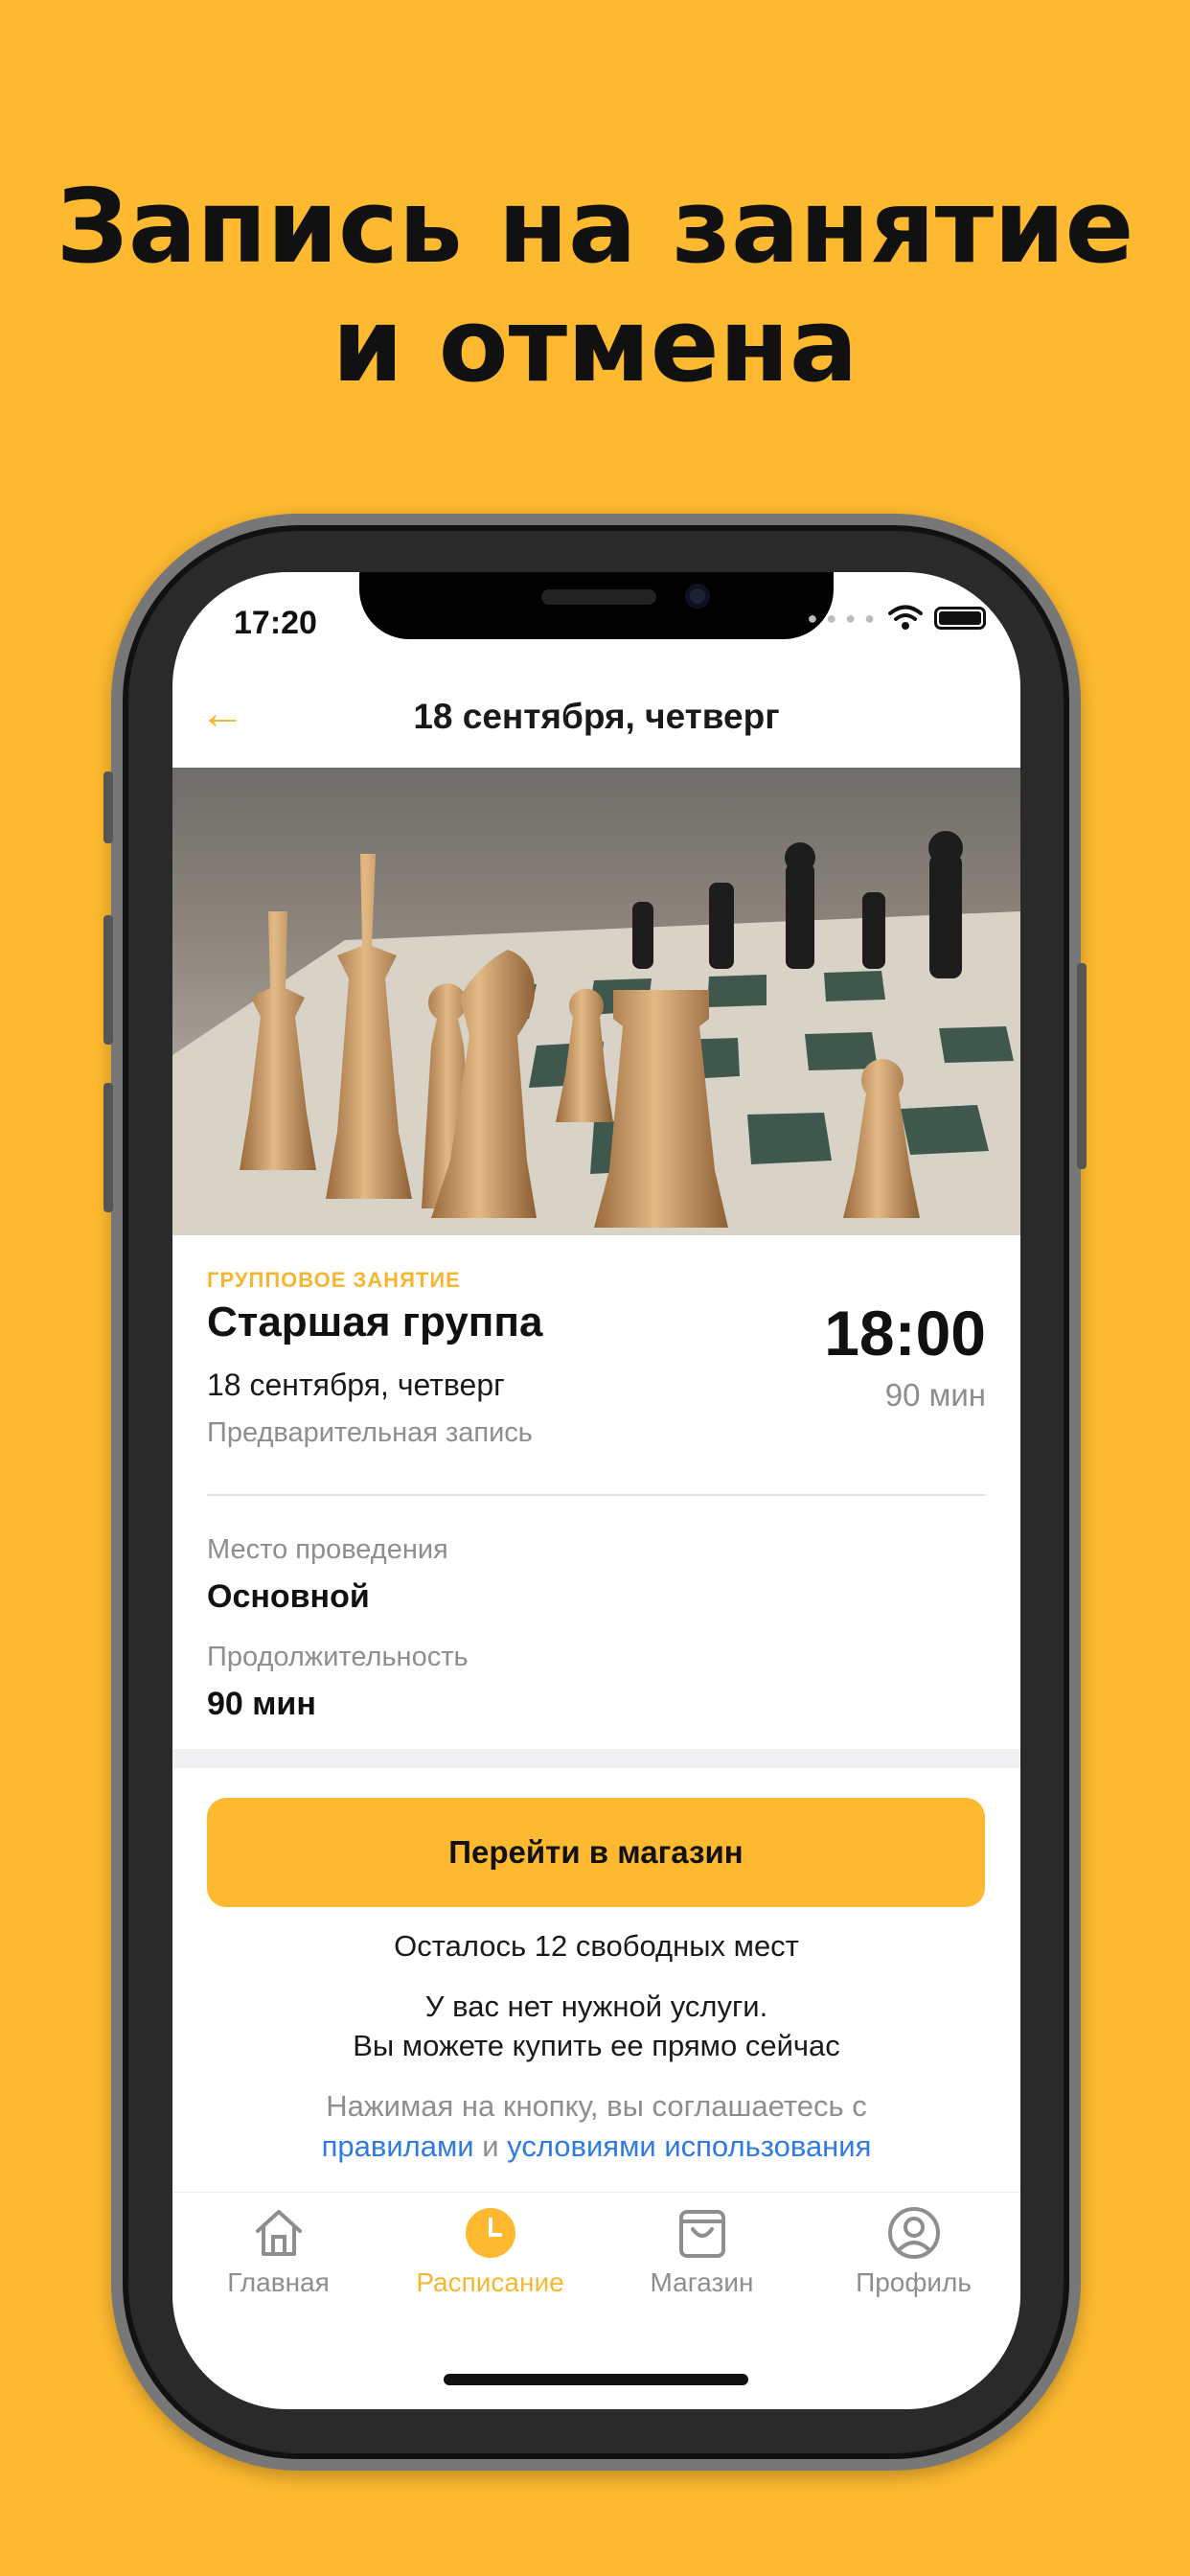 The width and height of the screenshot is (1190, 2576). I want to click on duration-label: Продолжительность, so click(338, 1657).